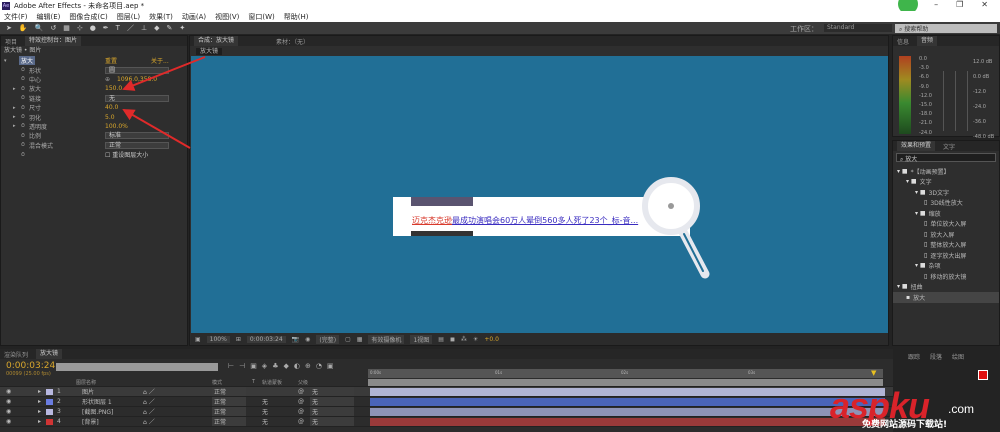 The image size is (1000, 432). Describe the element at coordinates (238, 339) in the screenshot. I see `safe-zones-icon: ⊞` at that location.